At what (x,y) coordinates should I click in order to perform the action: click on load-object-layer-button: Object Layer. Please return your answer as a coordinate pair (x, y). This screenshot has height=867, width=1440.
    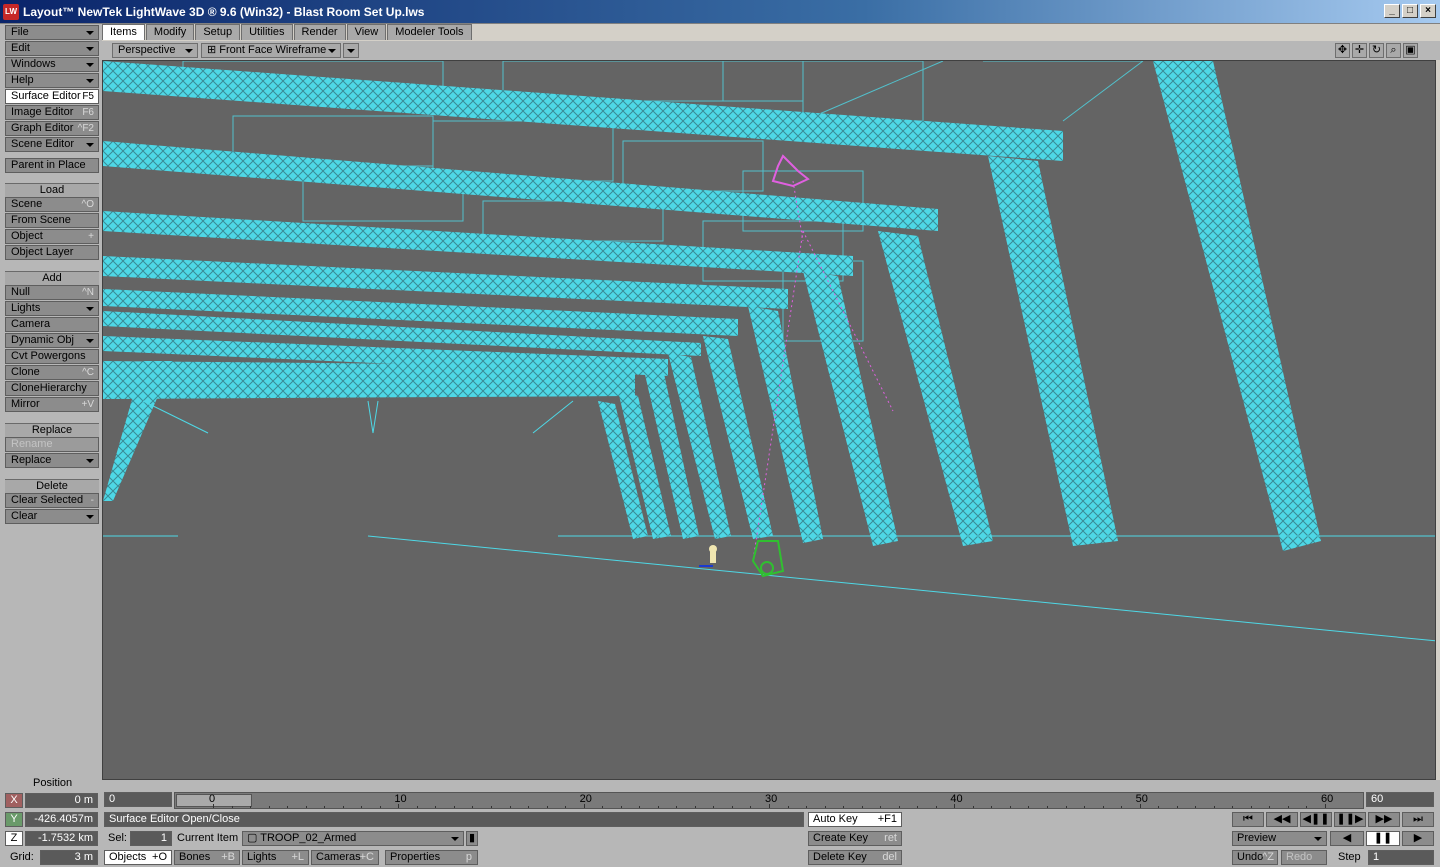
    Looking at the image, I should click on (52, 252).